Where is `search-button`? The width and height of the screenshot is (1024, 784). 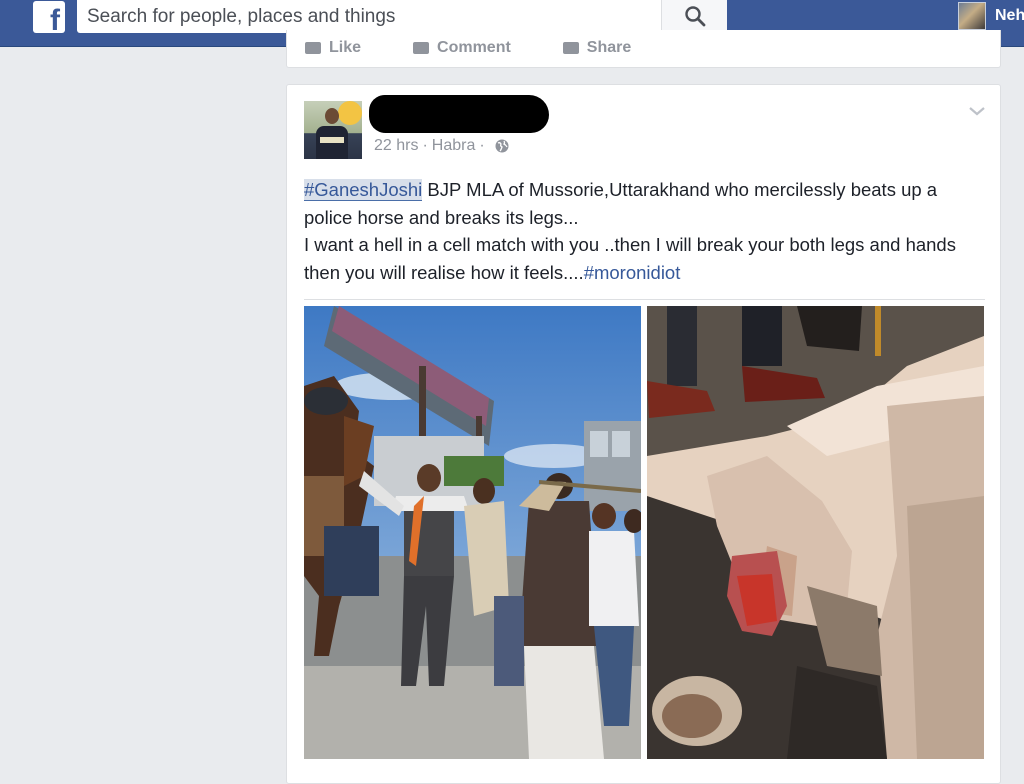
search-button is located at coordinates (694, 16).